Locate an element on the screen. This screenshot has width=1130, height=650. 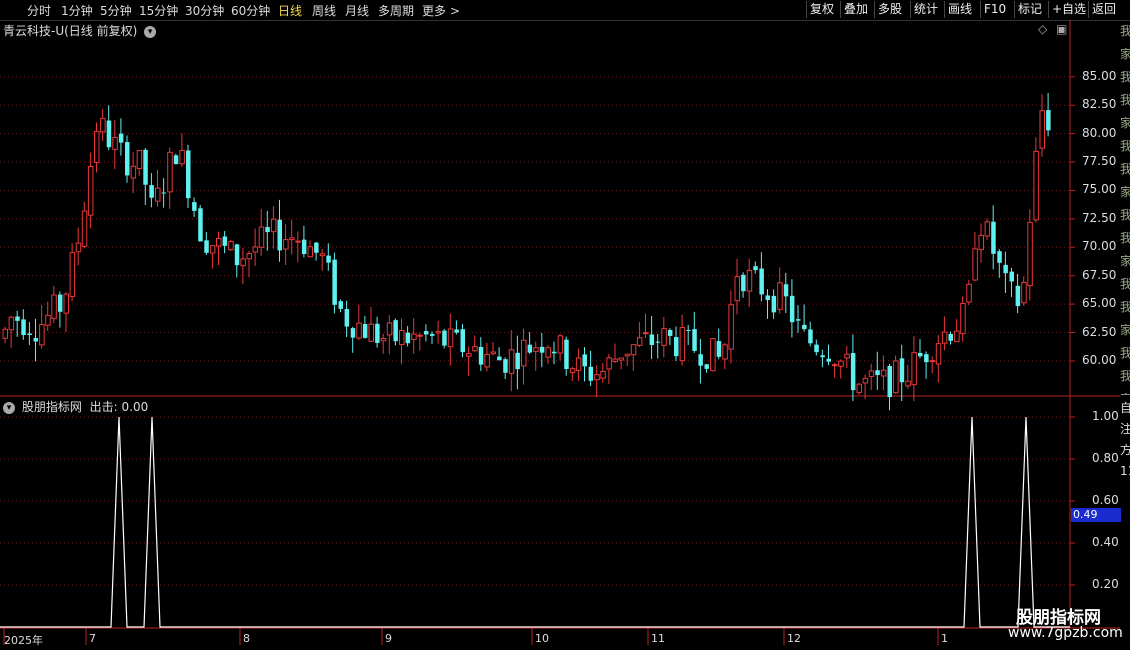
panel-toggle-icon: ▣ is located at coordinates (1061, 29).